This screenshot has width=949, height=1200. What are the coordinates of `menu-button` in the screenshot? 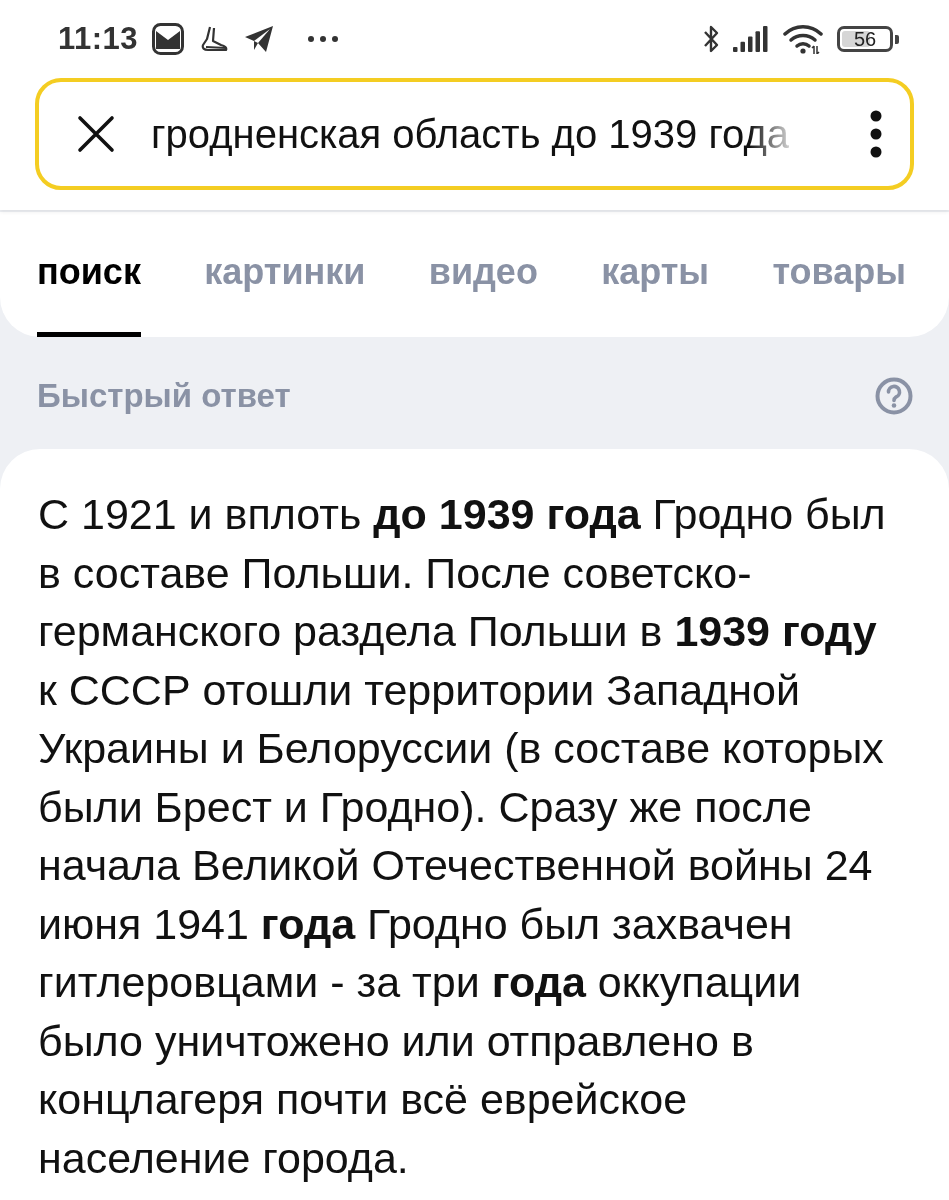 It's located at (876, 134).